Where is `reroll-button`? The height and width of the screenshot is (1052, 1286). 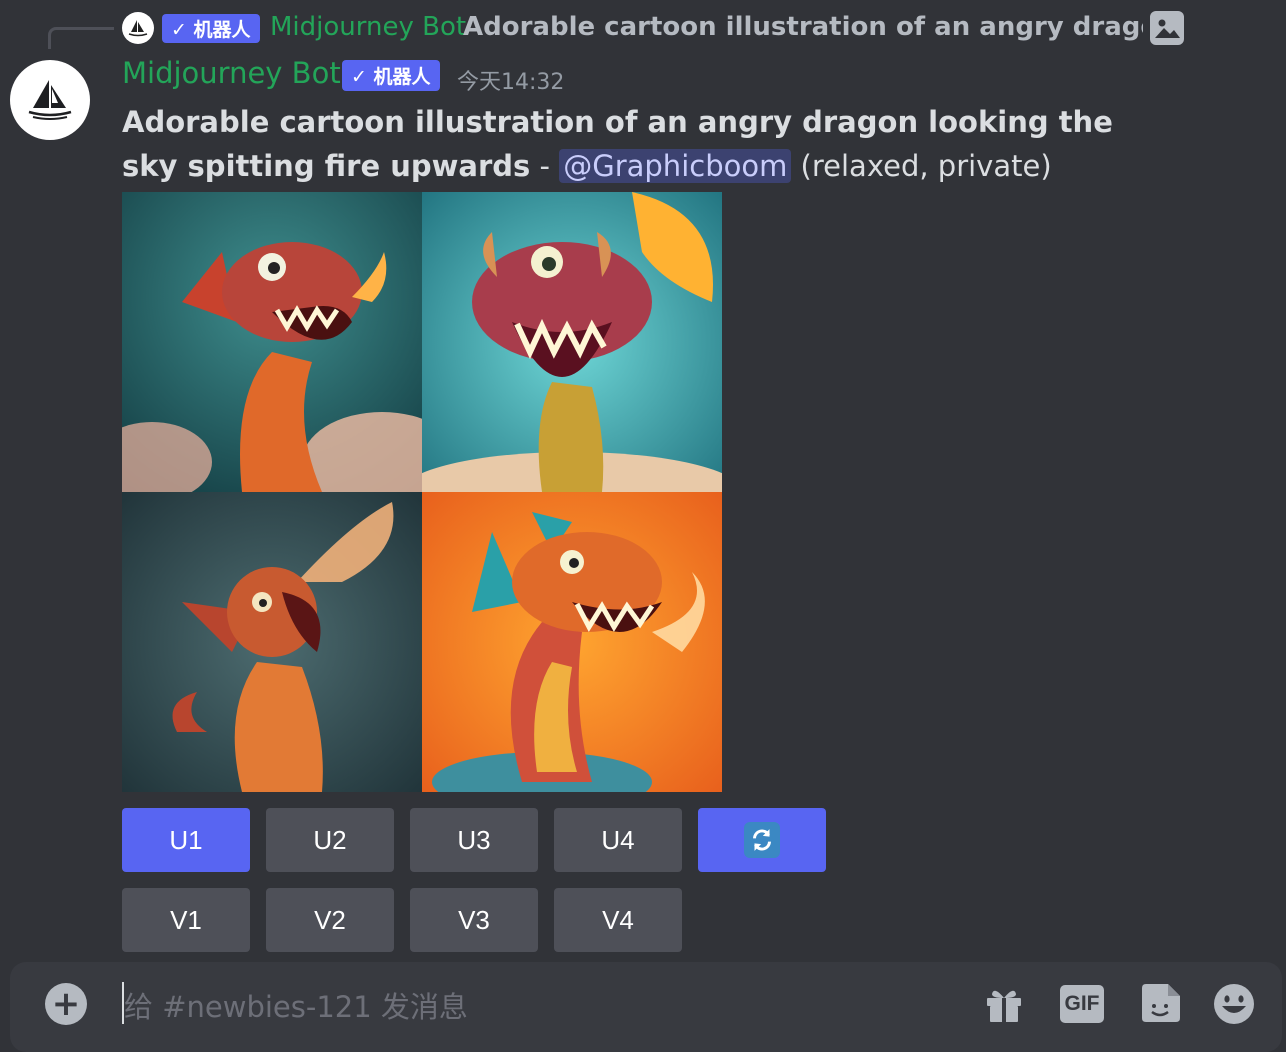 reroll-button is located at coordinates (762, 840).